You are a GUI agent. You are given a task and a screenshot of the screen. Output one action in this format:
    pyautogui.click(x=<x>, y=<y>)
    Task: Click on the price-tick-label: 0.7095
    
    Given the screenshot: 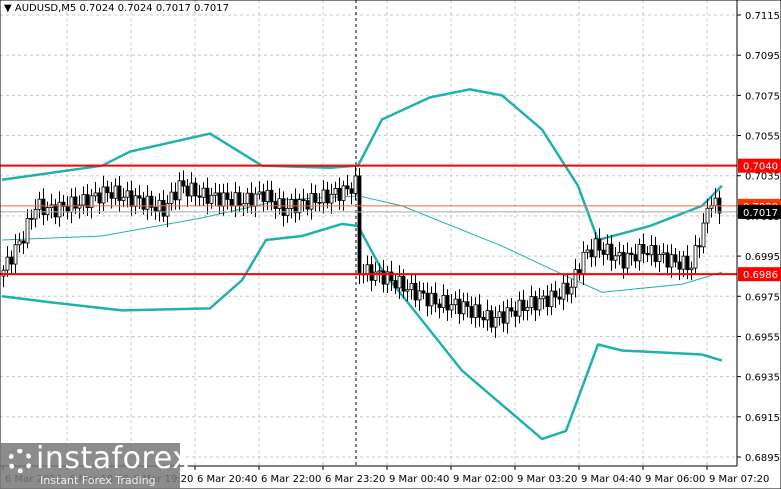 What is the action you would take?
    pyautogui.click(x=762, y=56)
    